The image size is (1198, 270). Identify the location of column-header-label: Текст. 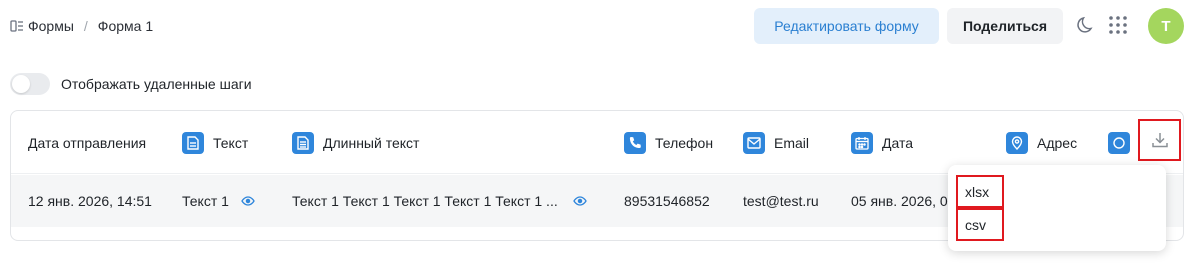
(231, 142).